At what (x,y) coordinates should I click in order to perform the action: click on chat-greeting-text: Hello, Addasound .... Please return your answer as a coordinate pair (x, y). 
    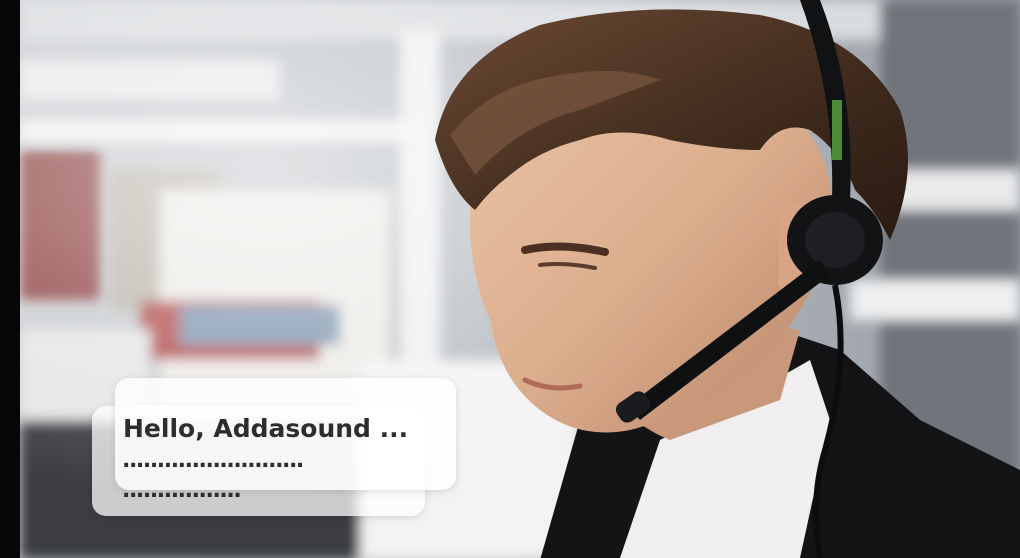
    Looking at the image, I should click on (266, 428).